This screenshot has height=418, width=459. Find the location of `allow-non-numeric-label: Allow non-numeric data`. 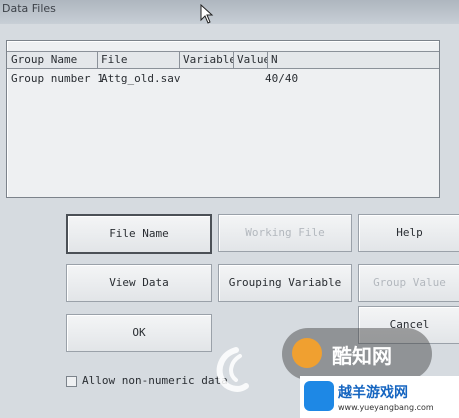

allow-non-numeric-label: Allow non-numeric data is located at coordinates (155, 380).